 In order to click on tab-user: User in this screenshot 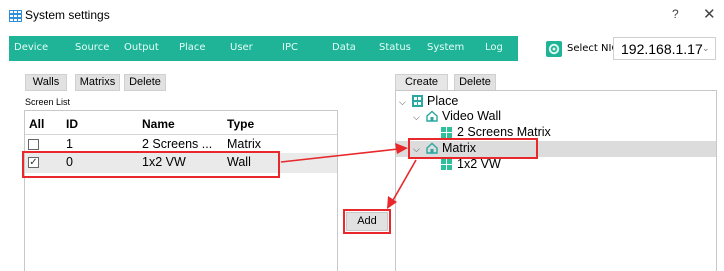, I will do `click(241, 47)`.